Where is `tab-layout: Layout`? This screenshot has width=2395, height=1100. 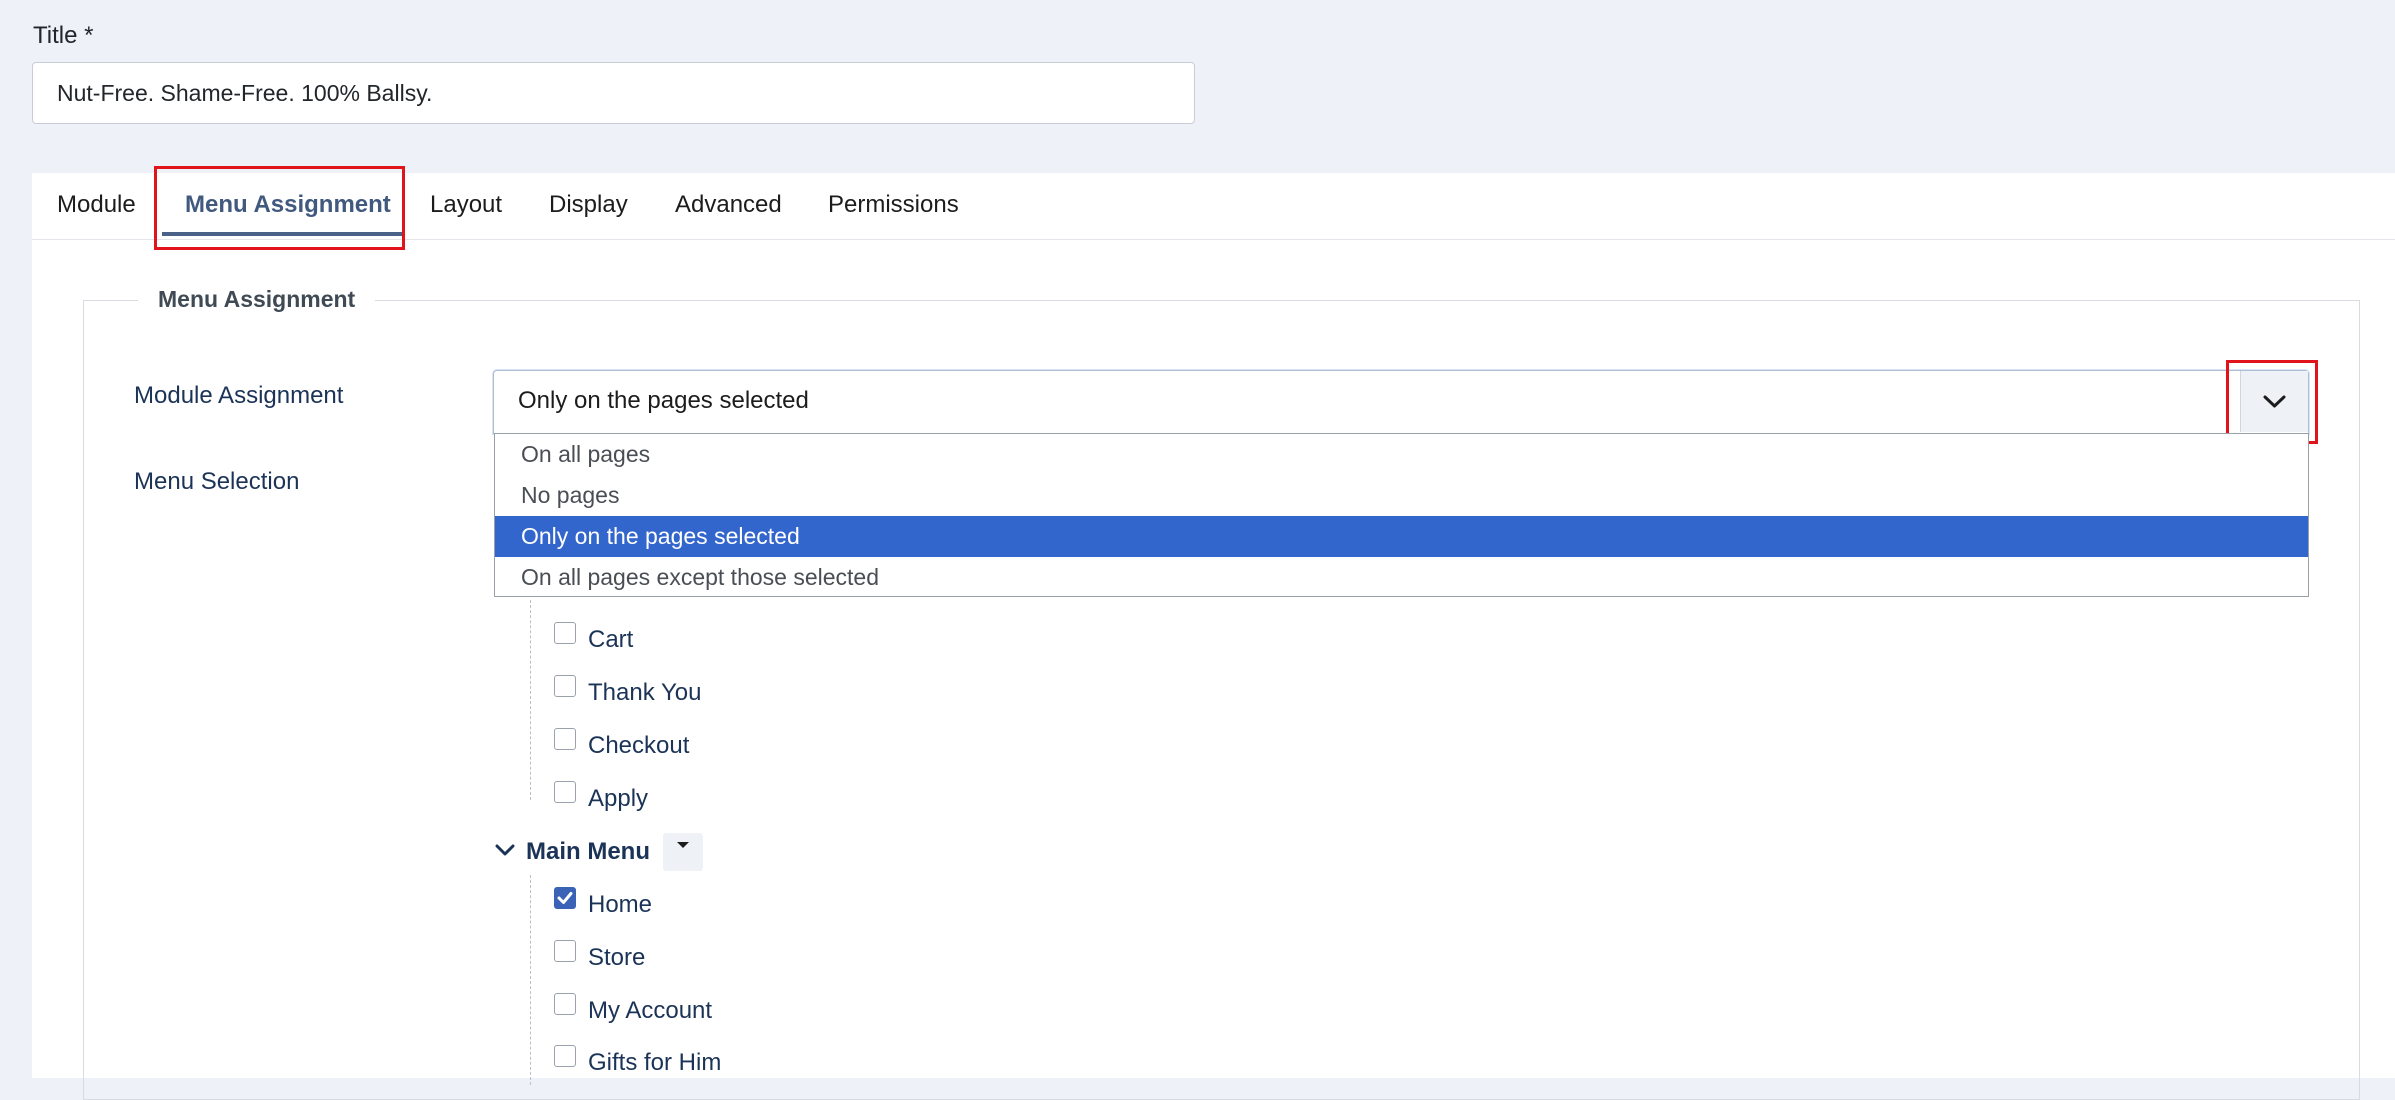
tab-layout: Layout is located at coordinates (466, 206).